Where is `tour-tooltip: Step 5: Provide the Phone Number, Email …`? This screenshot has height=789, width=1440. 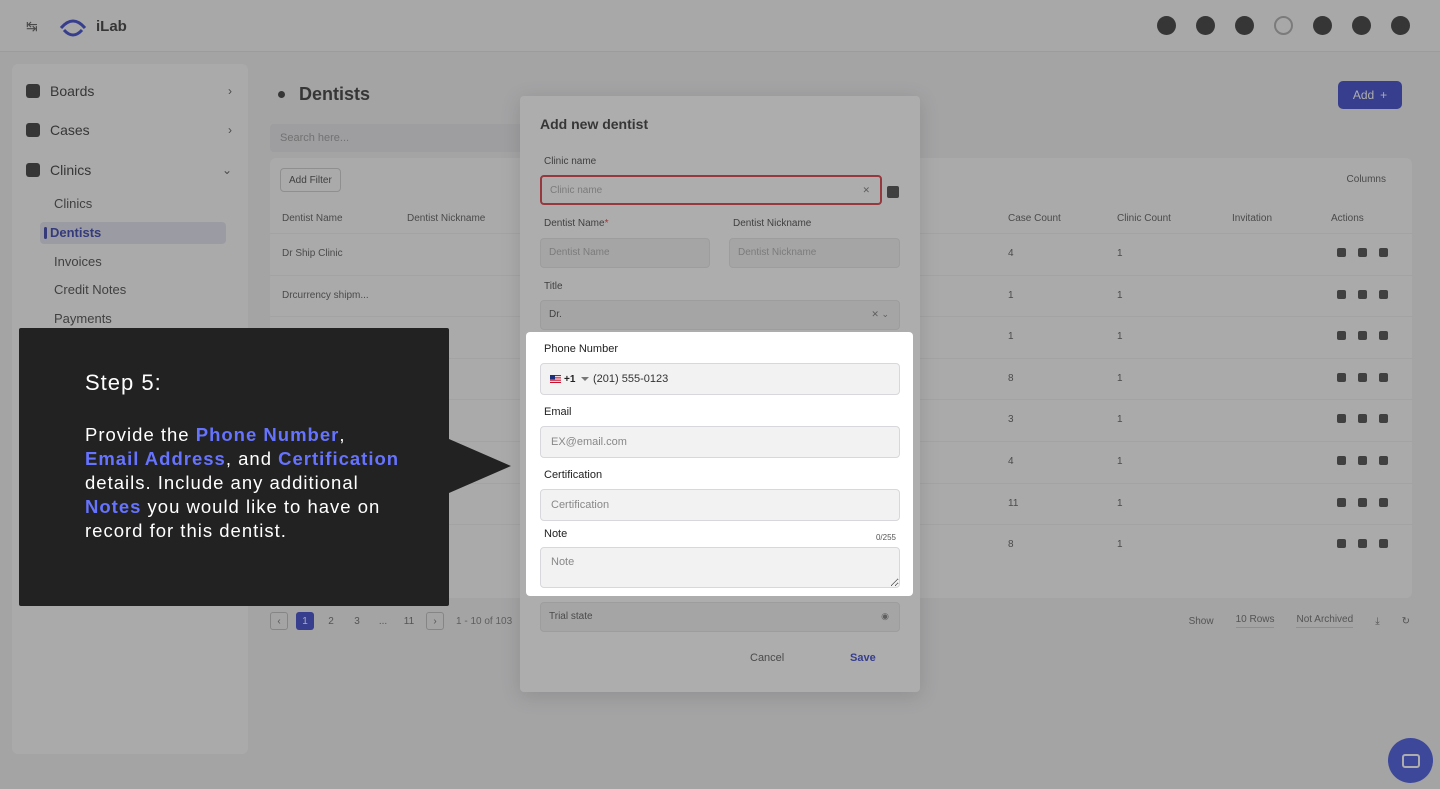 tour-tooltip: Step 5: Provide the Phone Number, Email … is located at coordinates (234, 467).